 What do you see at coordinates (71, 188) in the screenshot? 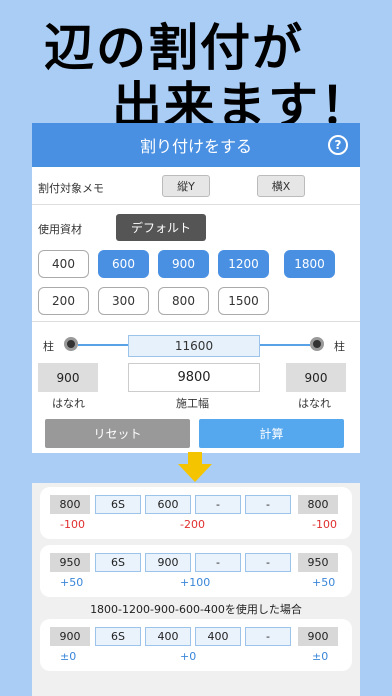
I see `memo-label: 割付対象メモ` at bounding box center [71, 188].